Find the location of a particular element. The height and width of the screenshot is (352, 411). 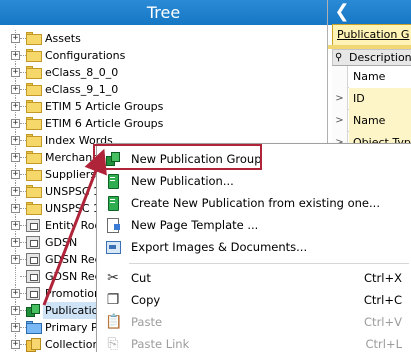

tree-item: + Configurations is located at coordinates (163, 55).